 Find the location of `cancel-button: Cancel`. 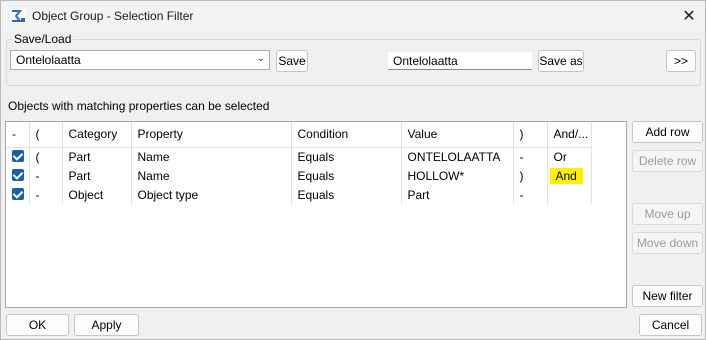

cancel-button: Cancel is located at coordinates (670, 325).